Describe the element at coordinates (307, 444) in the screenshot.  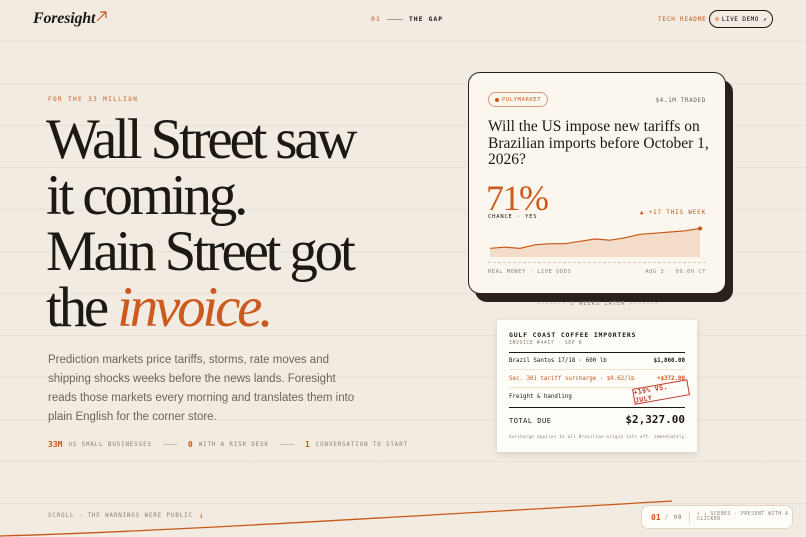
I see `stat-value: 1` at that location.